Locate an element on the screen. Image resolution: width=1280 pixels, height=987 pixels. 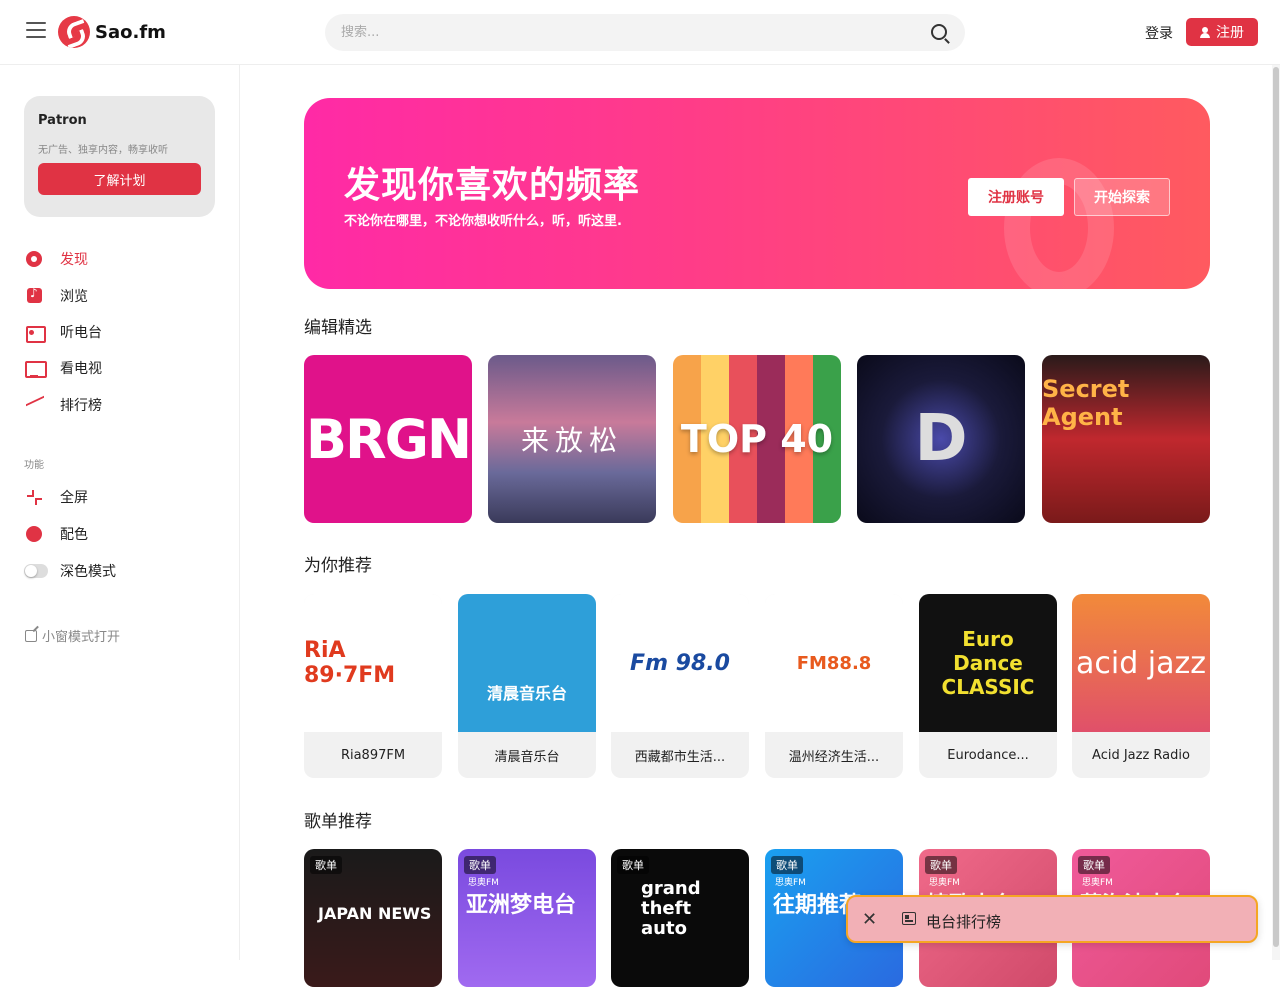
tile-art-text: 来放松 is located at coordinates (571, 440).